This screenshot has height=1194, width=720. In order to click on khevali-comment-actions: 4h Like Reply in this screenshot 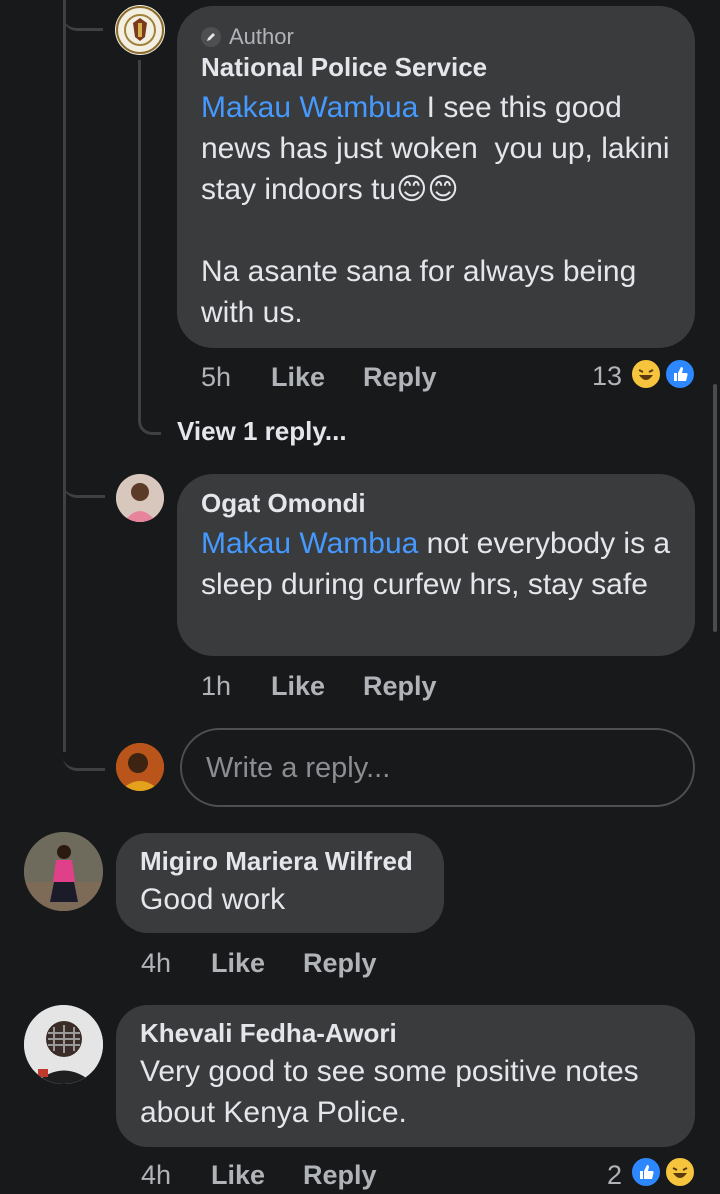, I will do `click(361, 1177)`.